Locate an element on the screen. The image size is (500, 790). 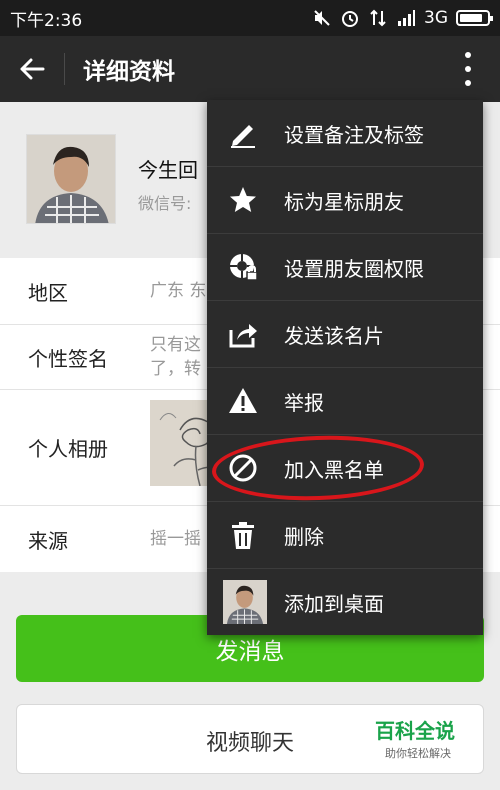
signature-value: 只有这 了，转 is located at coordinates (175, 357).